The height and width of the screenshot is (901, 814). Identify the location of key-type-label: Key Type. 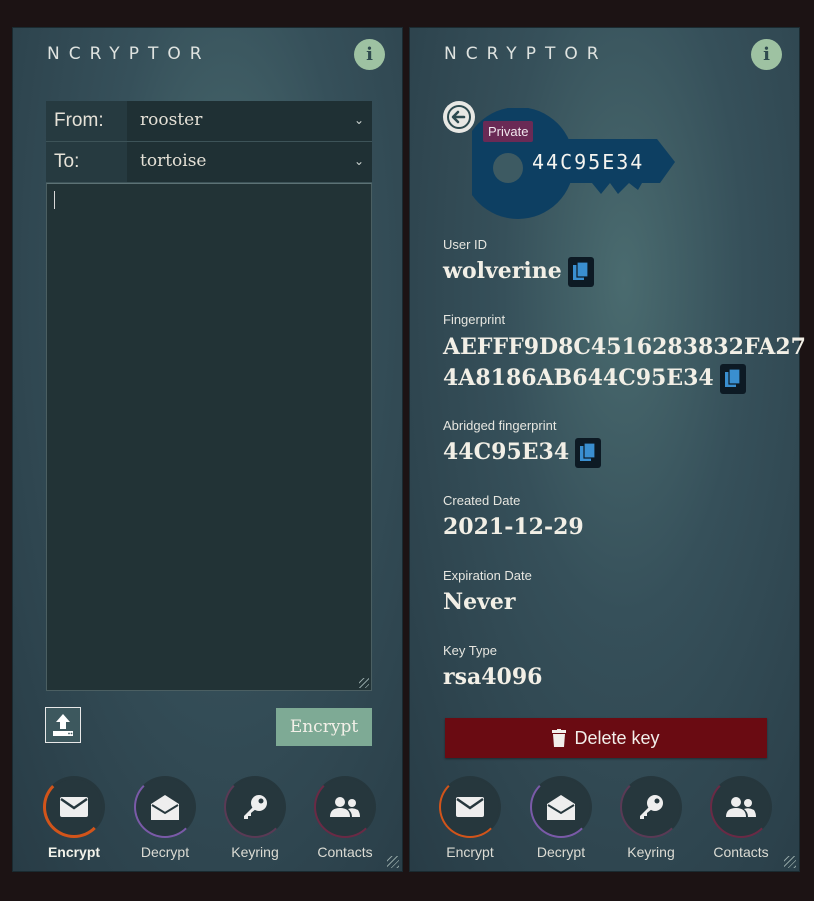
(470, 650).